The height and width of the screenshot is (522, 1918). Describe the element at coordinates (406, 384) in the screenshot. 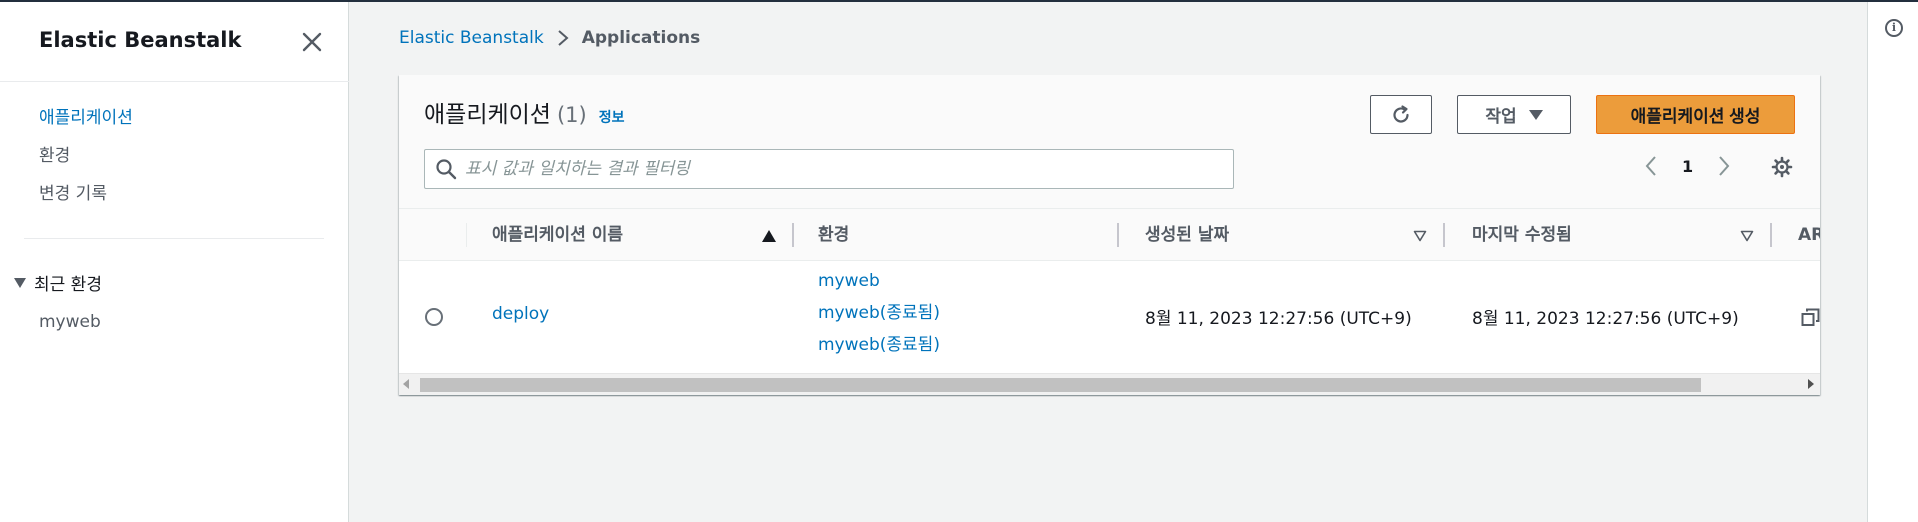

I see `scroll-left-arrow` at that location.